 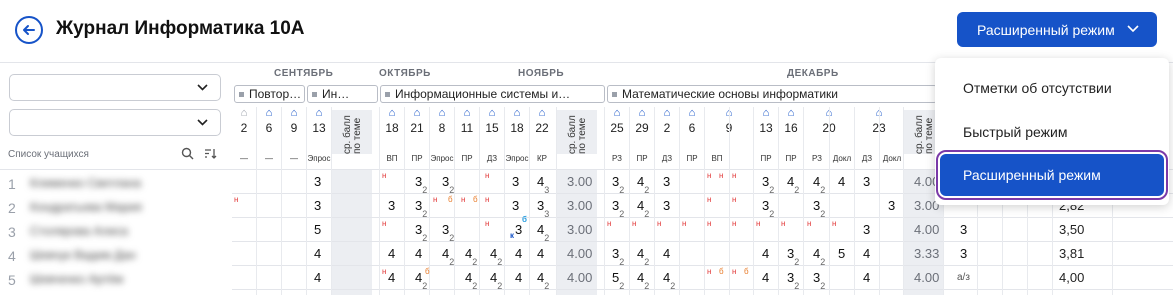 What do you see at coordinates (116, 231) in the screenshot?
I see `student-row: 3 Столярова Алиса` at bounding box center [116, 231].